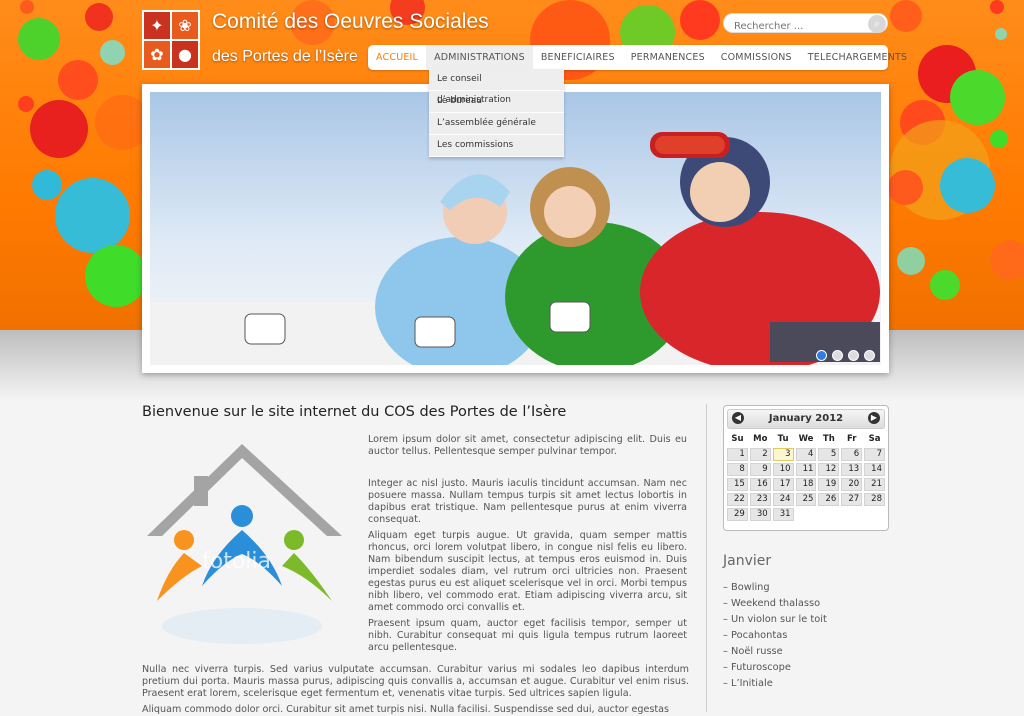 Image resolution: width=1024 pixels, height=716 pixels. What do you see at coordinates (829, 484) in the screenshot?
I see `calendar-day: 19` at bounding box center [829, 484].